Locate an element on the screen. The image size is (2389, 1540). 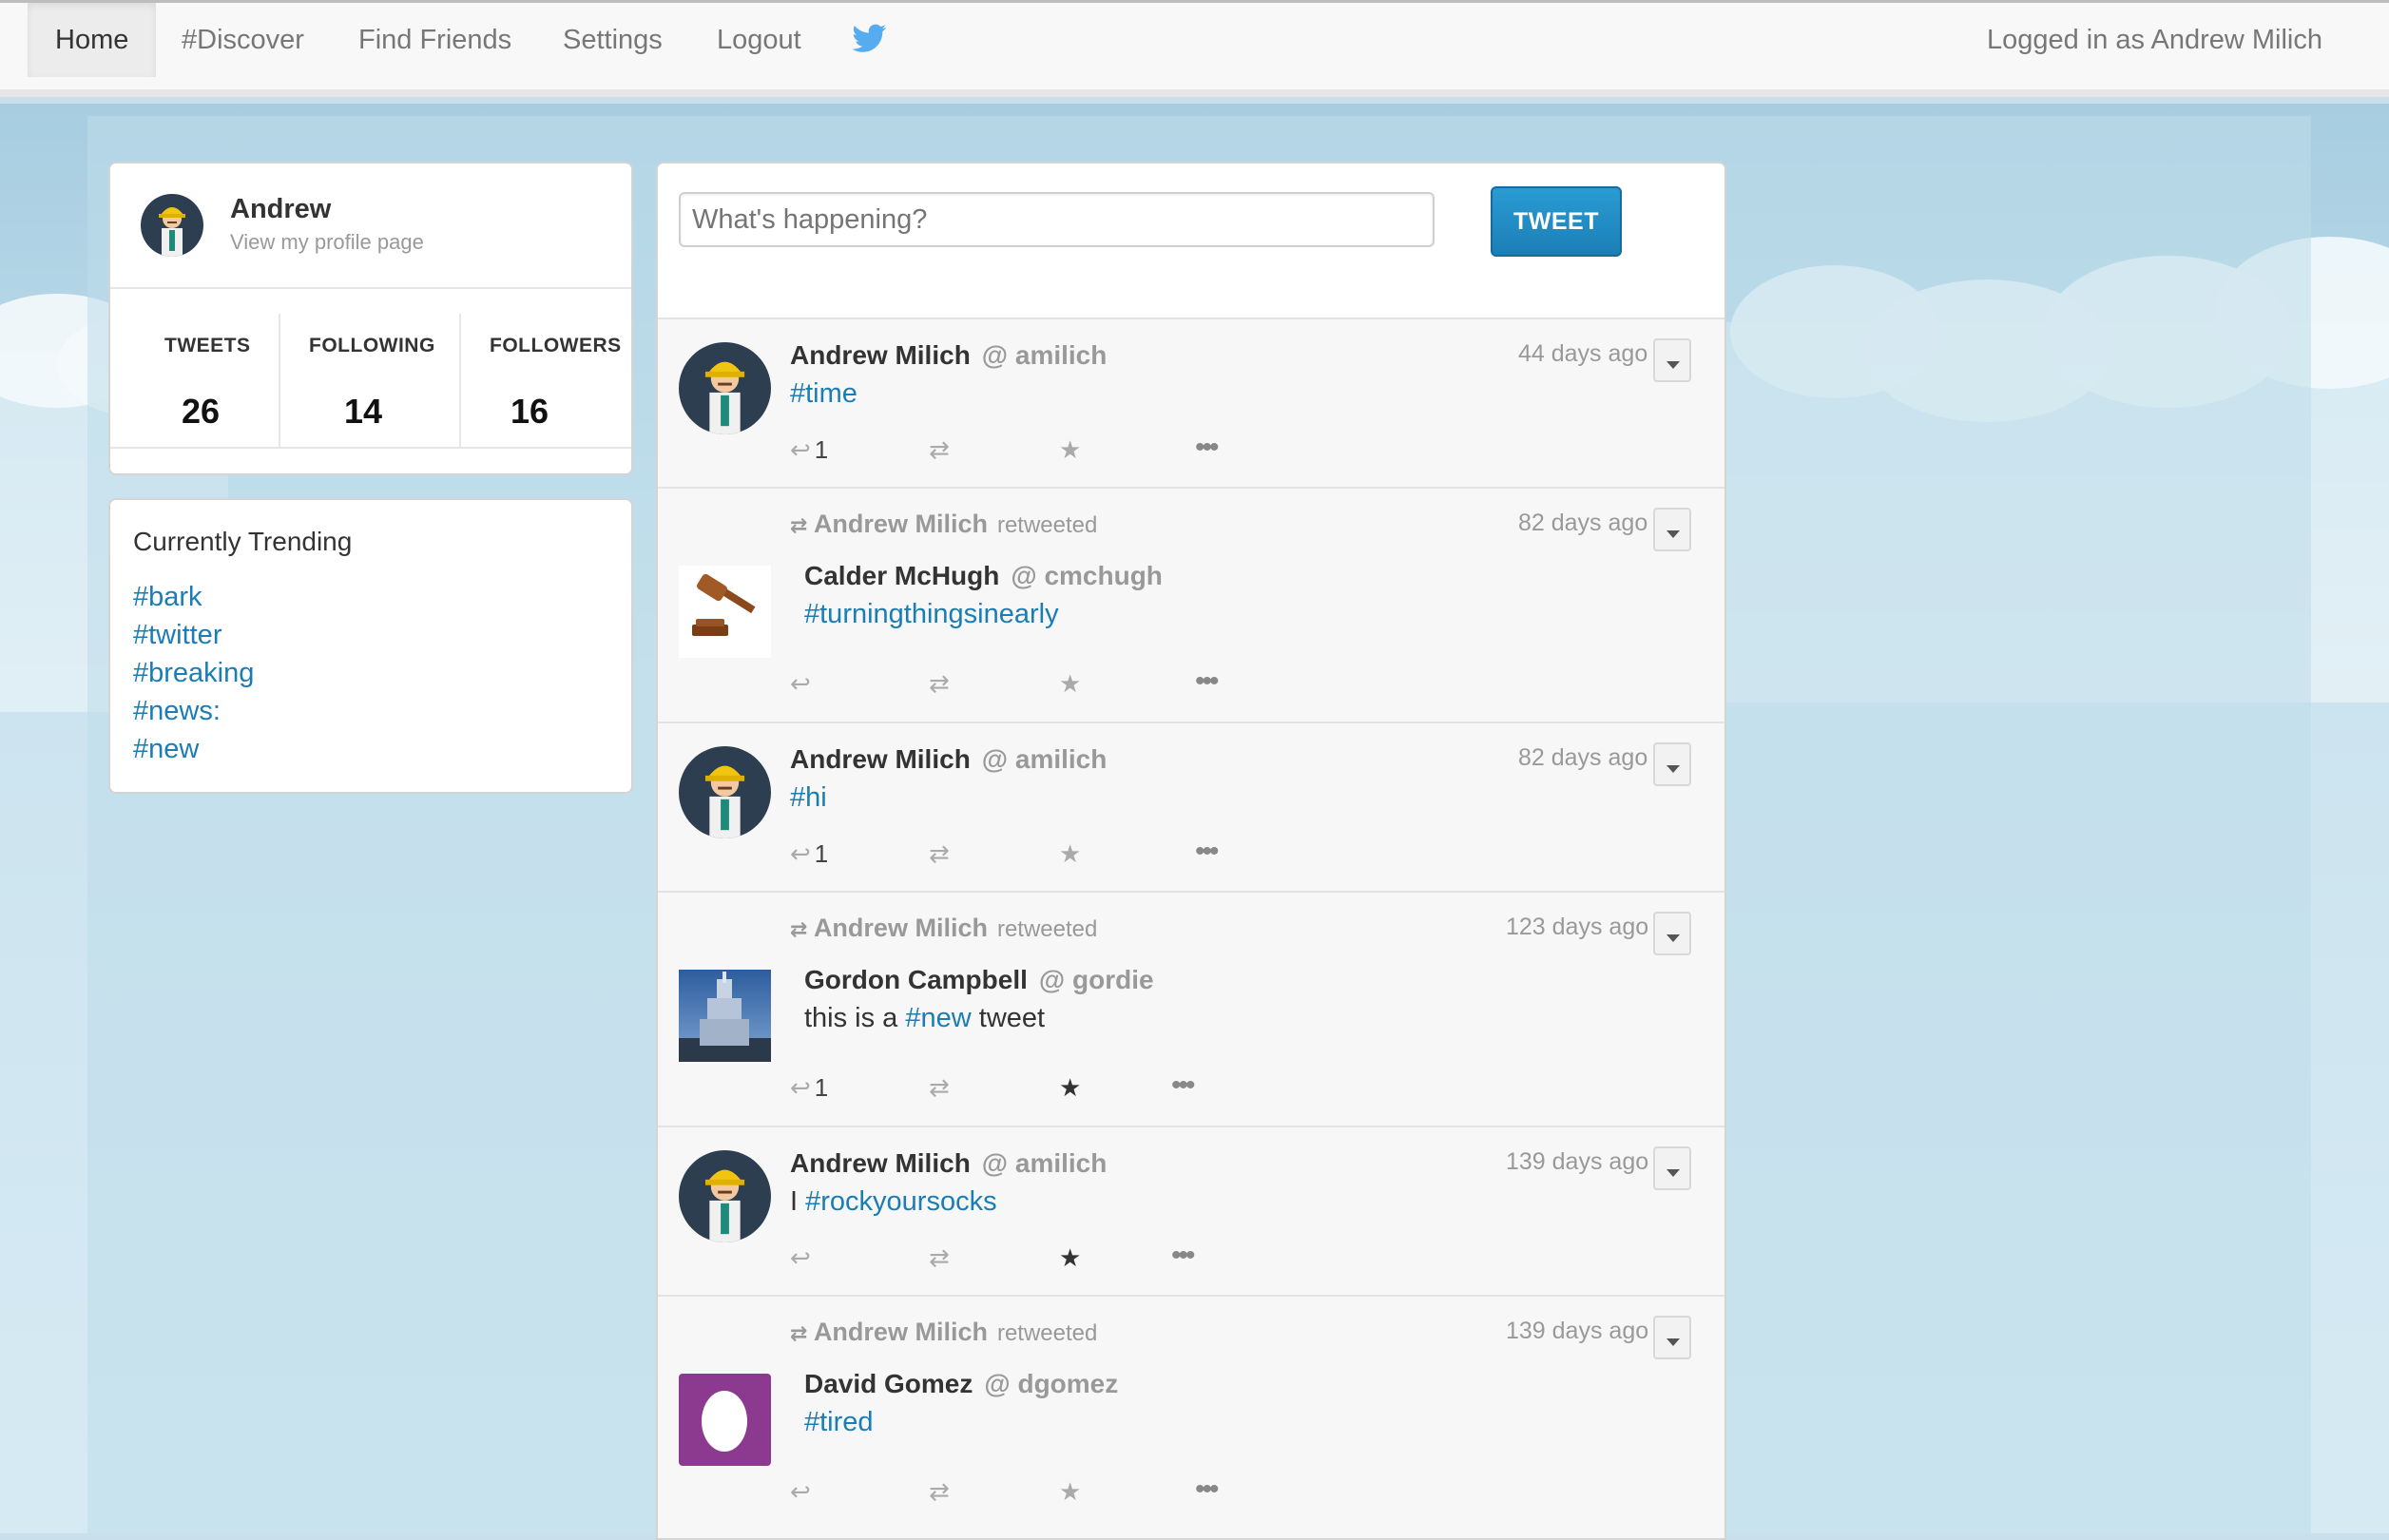
hashtag: #new is located at coordinates (938, 1018).